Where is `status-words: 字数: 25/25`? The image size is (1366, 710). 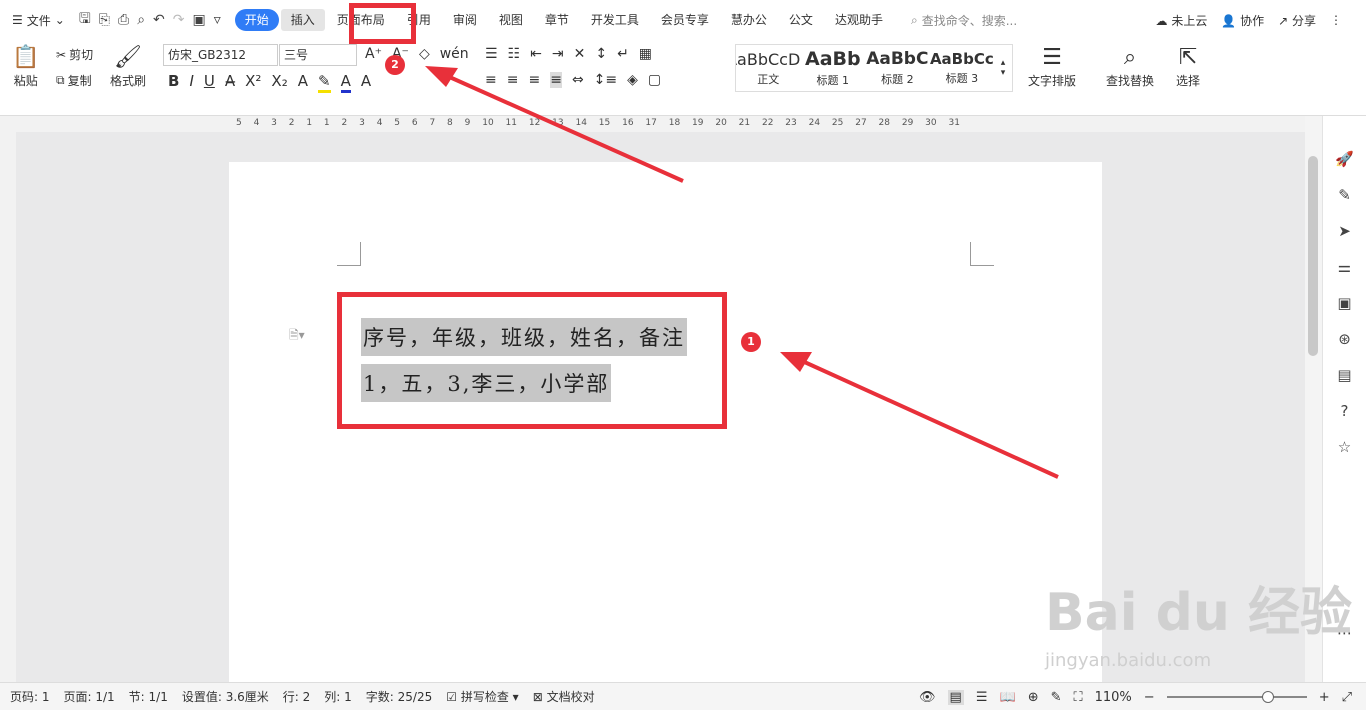 status-words: 字数: 25/25 is located at coordinates (399, 696).